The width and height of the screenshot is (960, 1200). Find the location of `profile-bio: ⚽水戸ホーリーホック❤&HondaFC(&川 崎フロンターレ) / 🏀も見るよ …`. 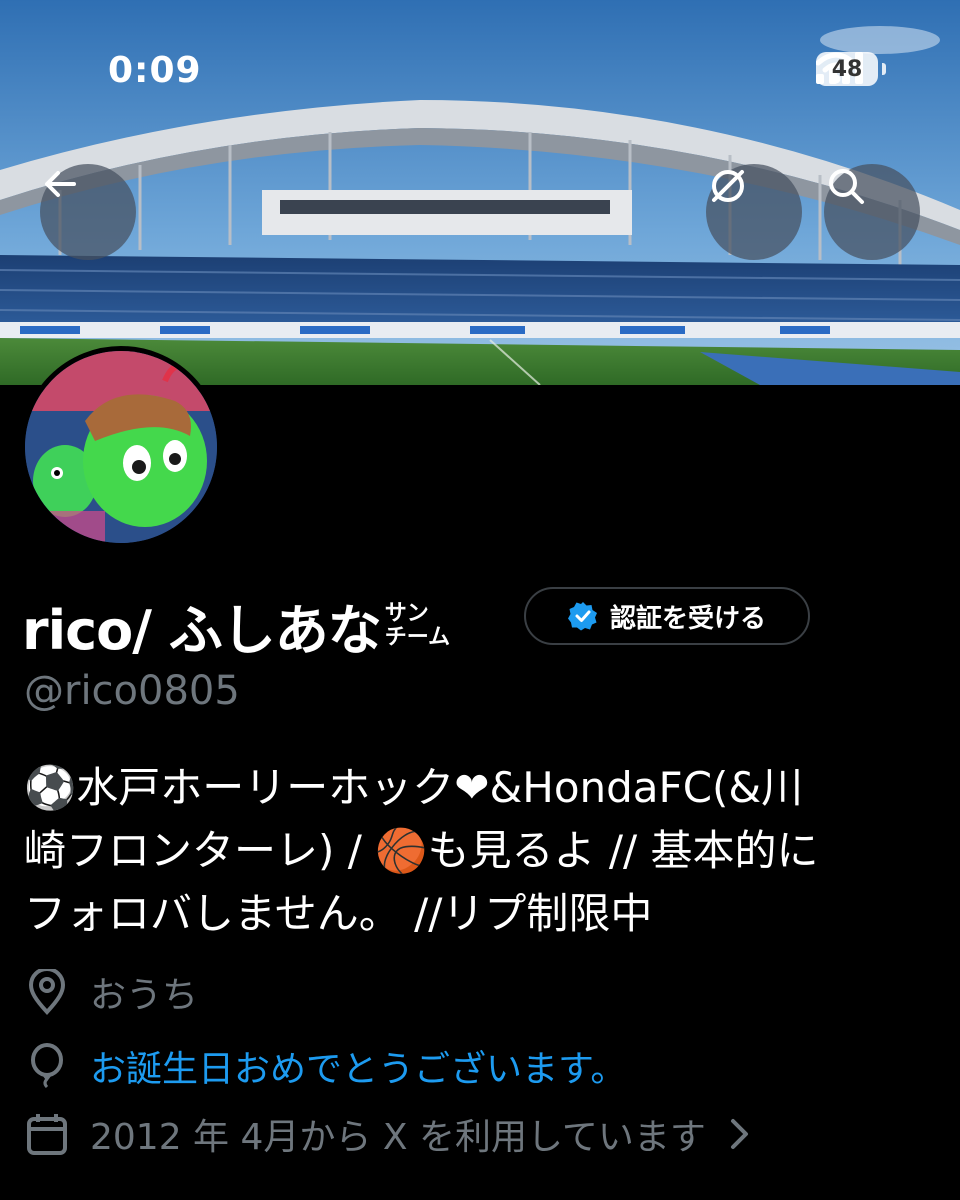

profile-bio: ⚽水戸ホーリーホック❤&HondaFC(&川 崎フロンターレ) / 🏀も見るよ … is located at coordinates (474, 850).